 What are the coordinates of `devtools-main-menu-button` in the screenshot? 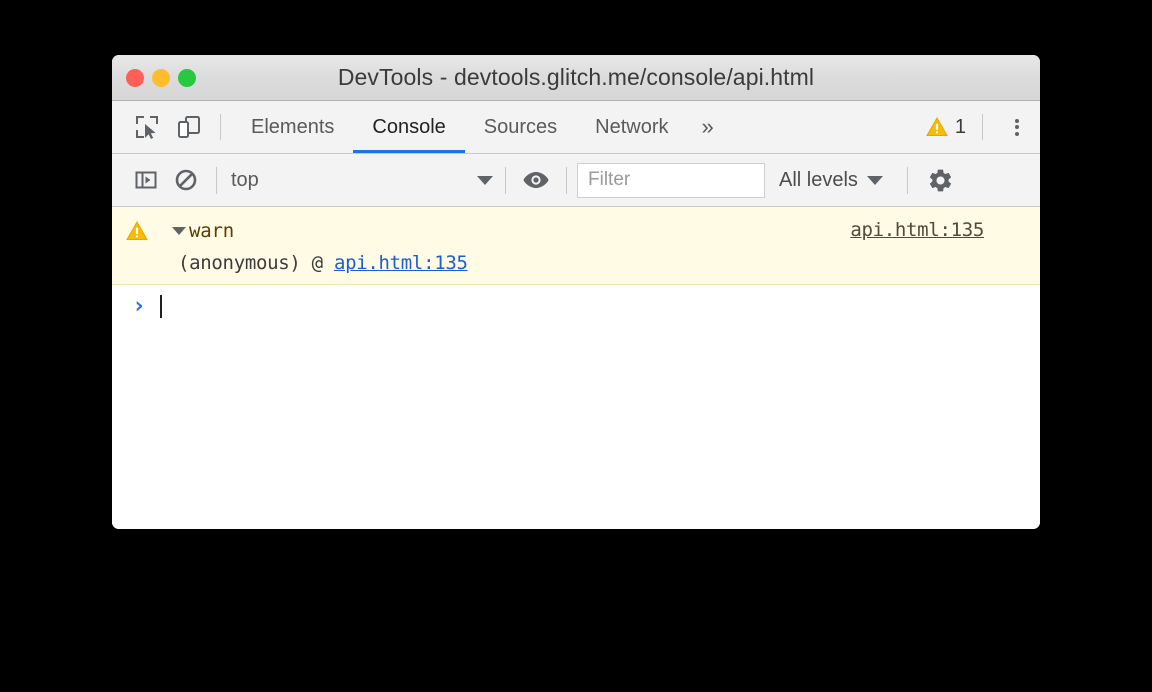 It's located at (1017, 127).